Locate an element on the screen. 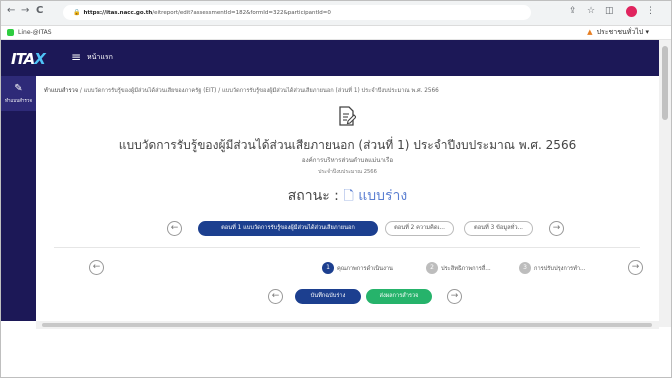 Image resolution: width=672 pixels, height=378 pixels. user-menu: ▲ ประชาชนทั่วไป ▾ is located at coordinates (618, 32).